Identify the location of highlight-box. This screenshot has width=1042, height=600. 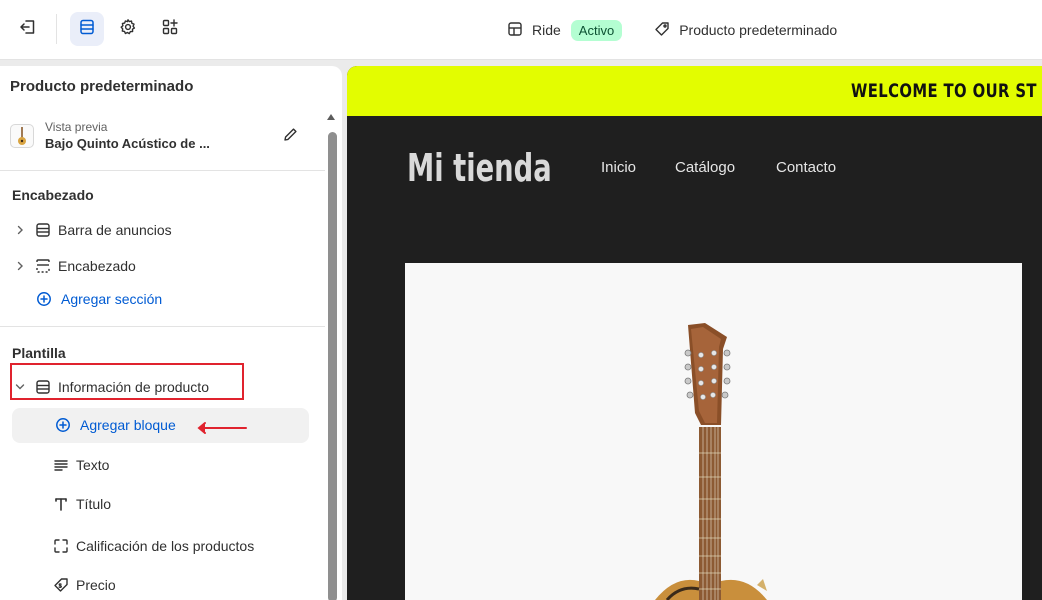
(127, 381).